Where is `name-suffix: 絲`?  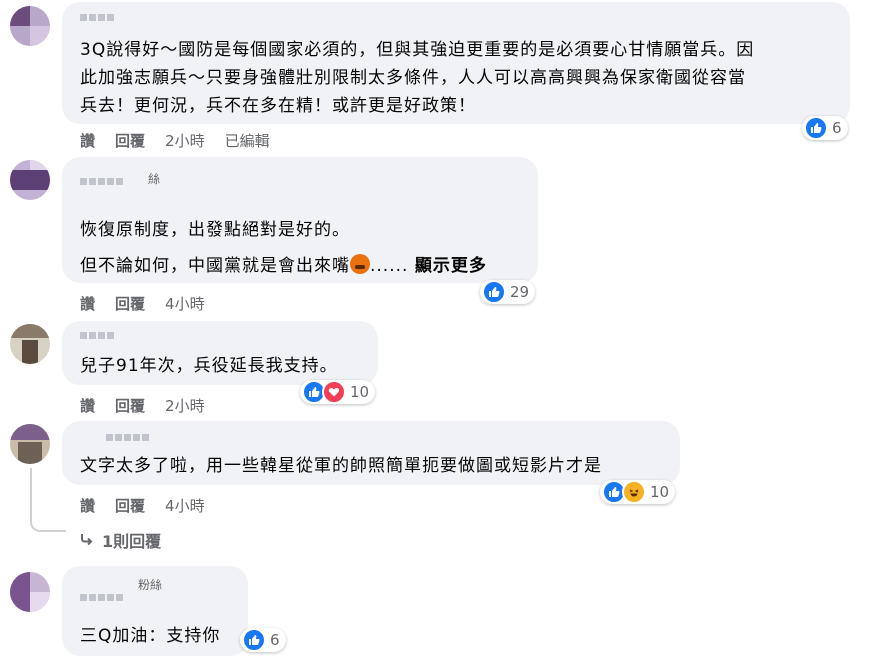 name-suffix: 絲 is located at coordinates (154, 179).